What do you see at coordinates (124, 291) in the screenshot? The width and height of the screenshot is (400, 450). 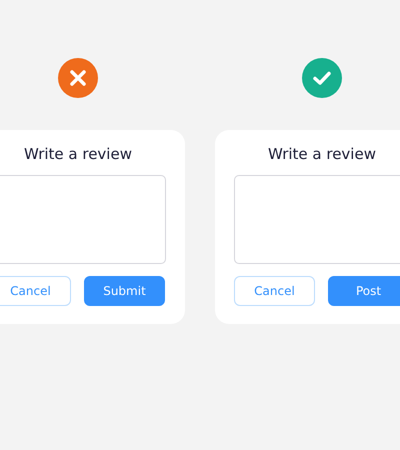 I see `submit-button: Submit` at bounding box center [124, 291].